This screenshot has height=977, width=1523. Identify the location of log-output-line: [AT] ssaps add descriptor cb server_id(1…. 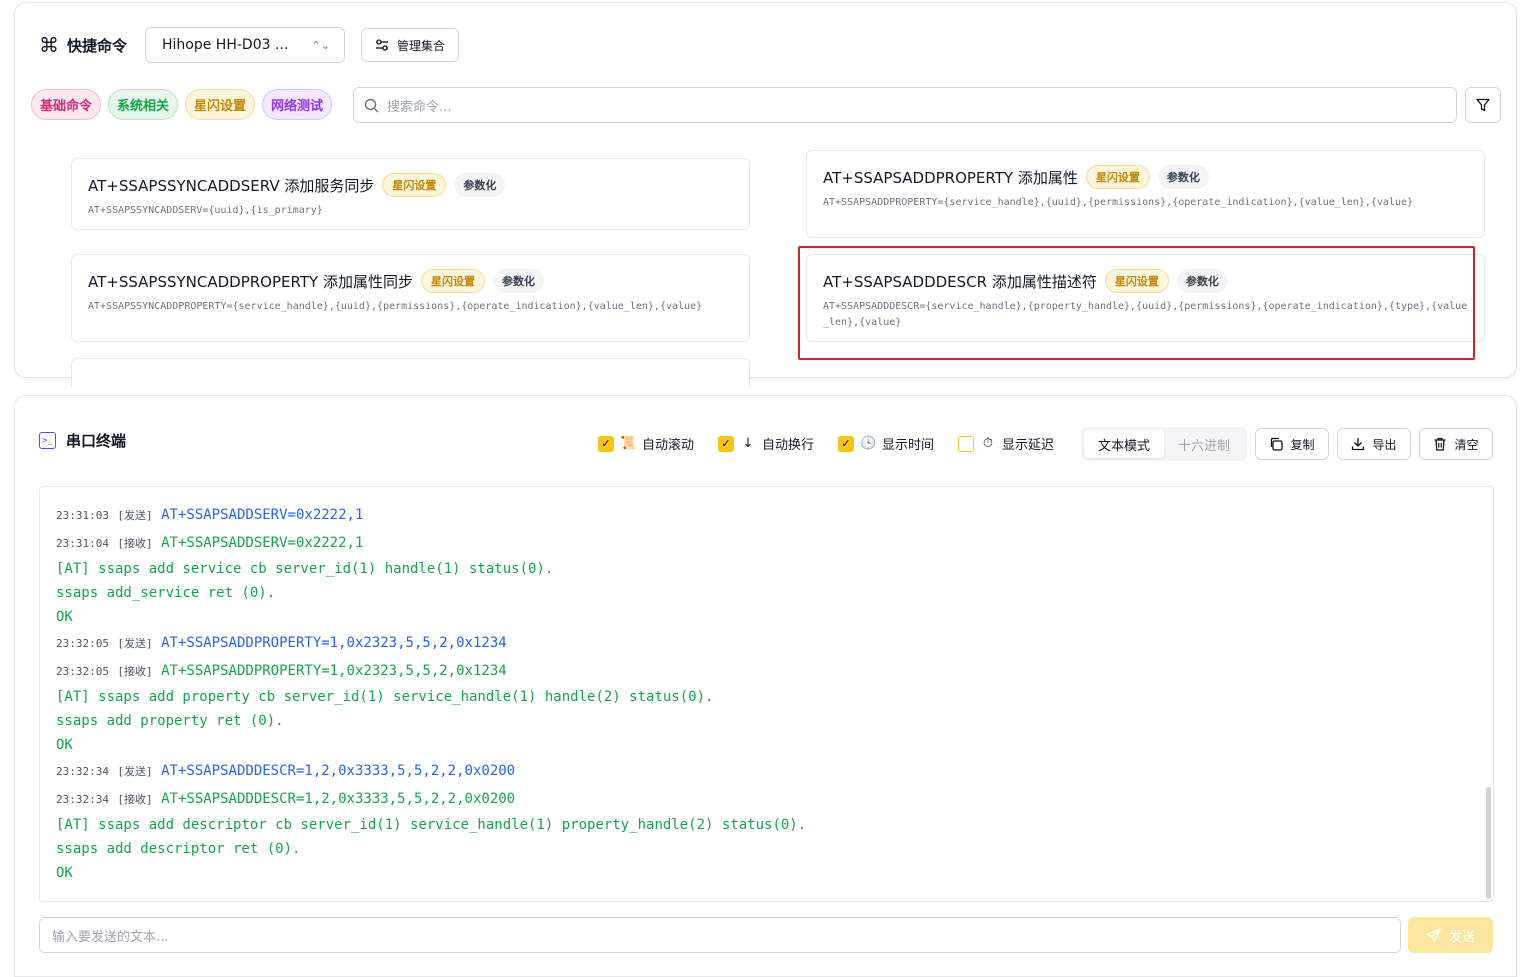
(431, 825).